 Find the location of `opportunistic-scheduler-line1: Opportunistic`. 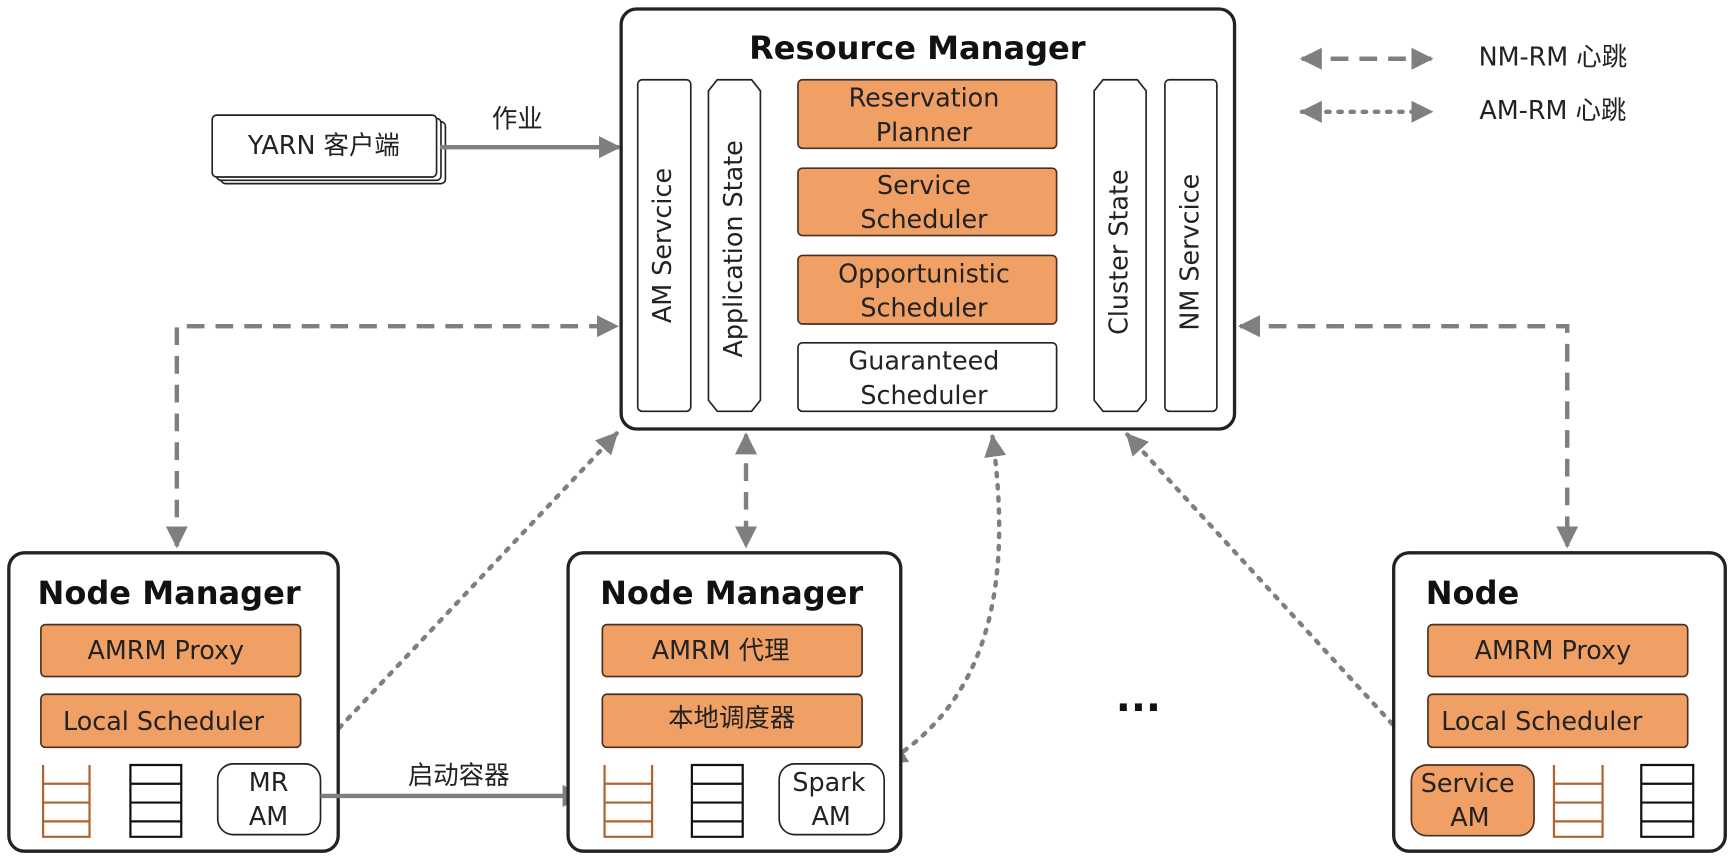

opportunistic-scheduler-line1: Opportunistic is located at coordinates (924, 273).